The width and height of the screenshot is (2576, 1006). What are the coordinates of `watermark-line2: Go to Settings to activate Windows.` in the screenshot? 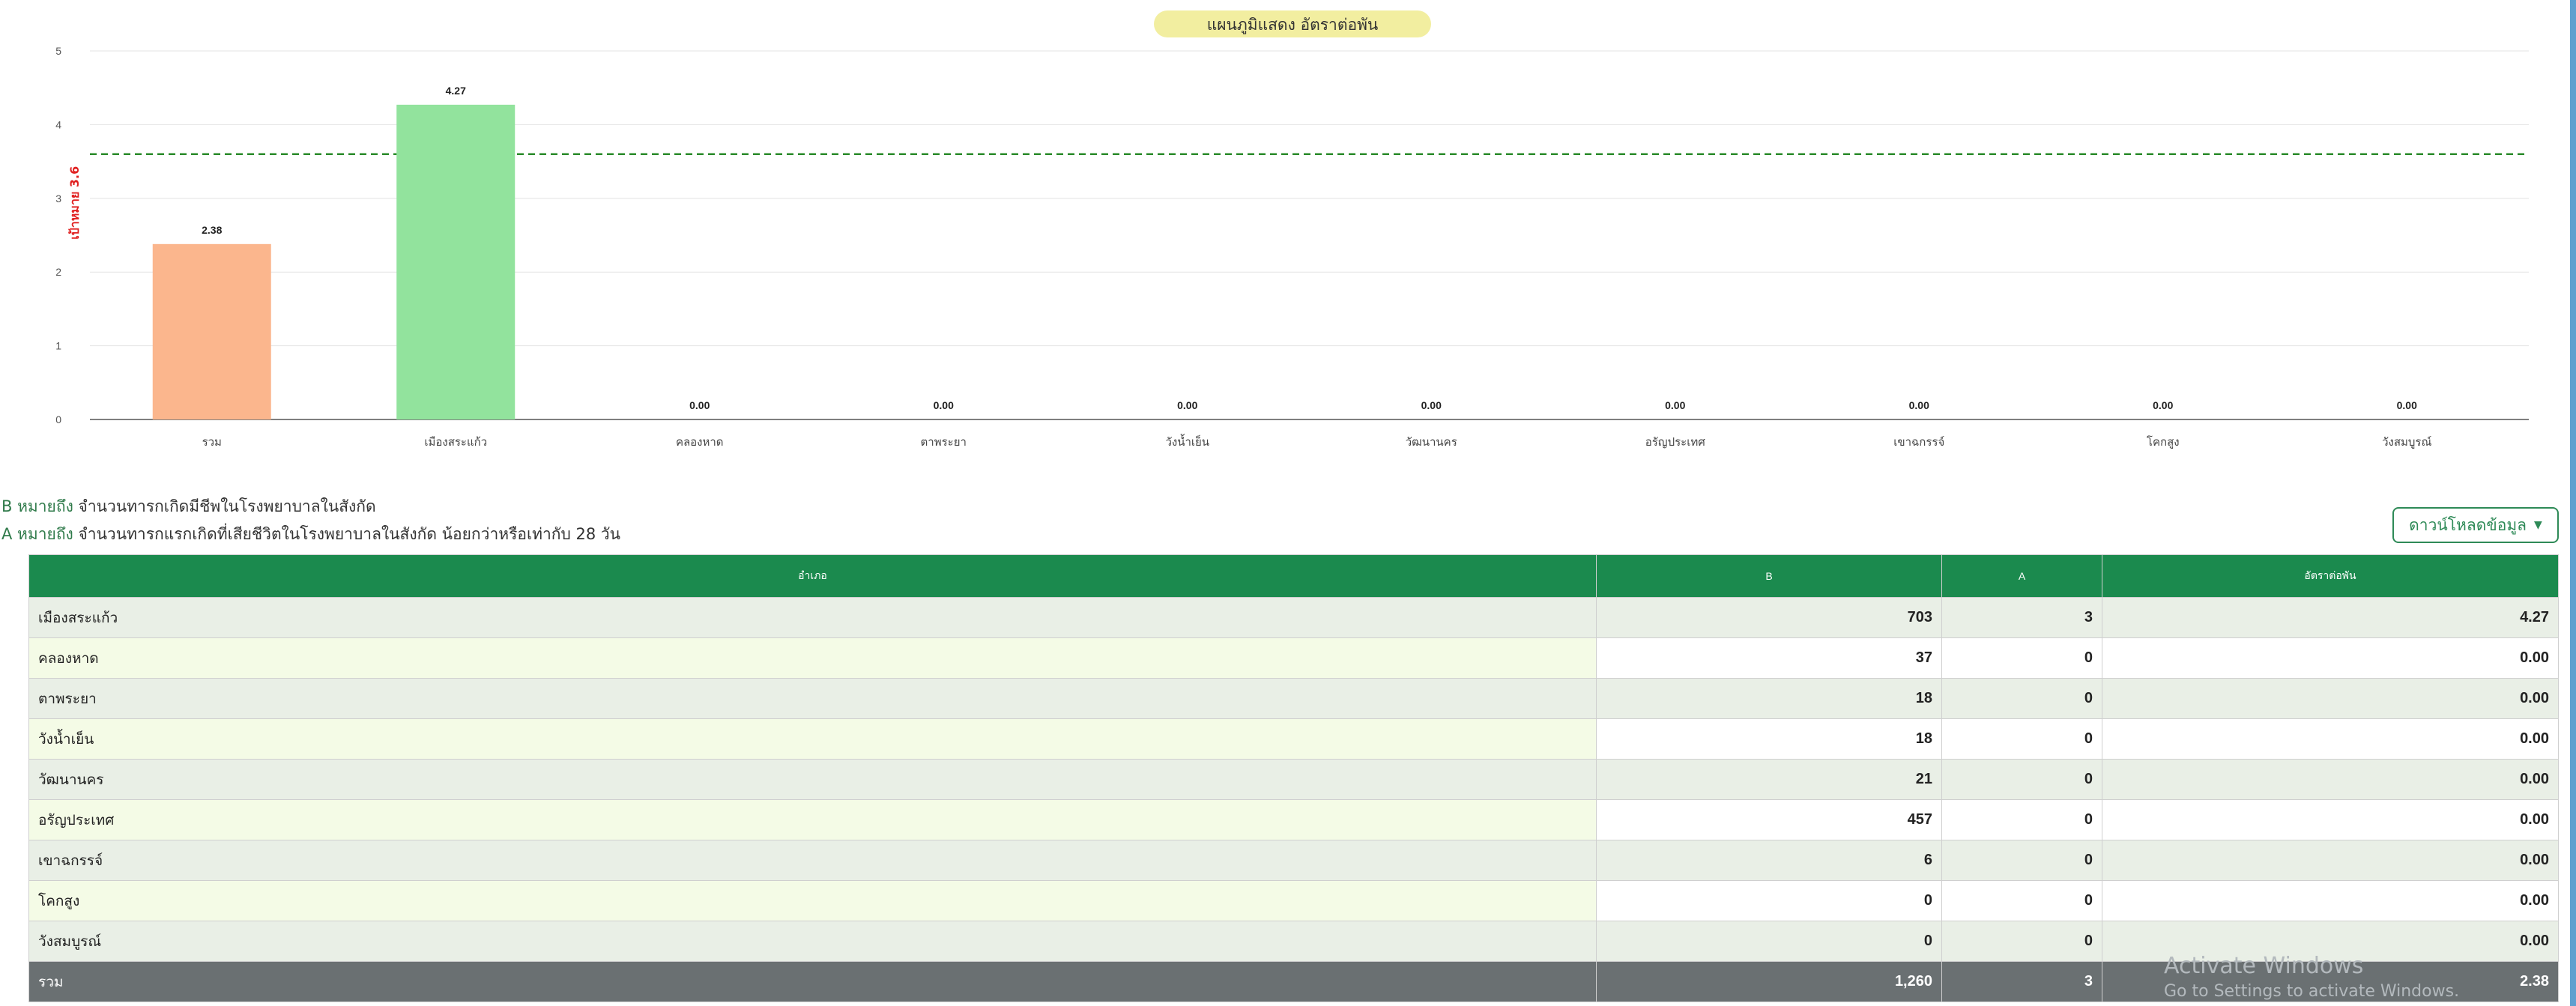 It's located at (2312, 992).